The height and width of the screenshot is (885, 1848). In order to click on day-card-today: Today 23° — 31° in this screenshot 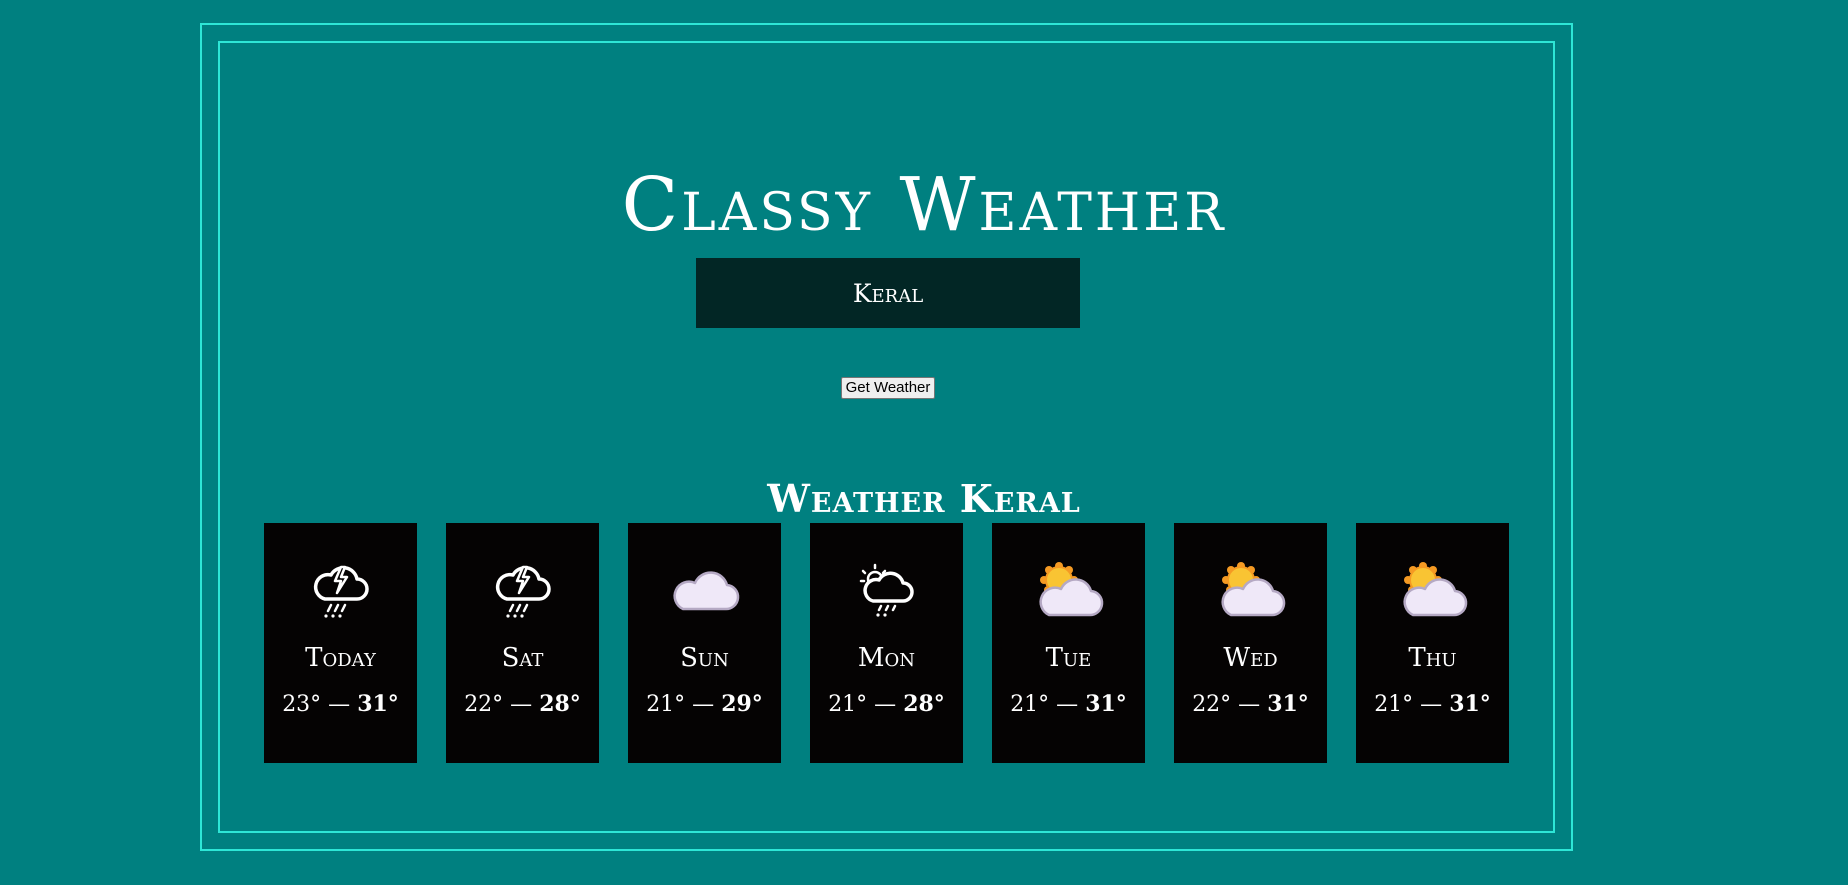, I will do `click(340, 643)`.